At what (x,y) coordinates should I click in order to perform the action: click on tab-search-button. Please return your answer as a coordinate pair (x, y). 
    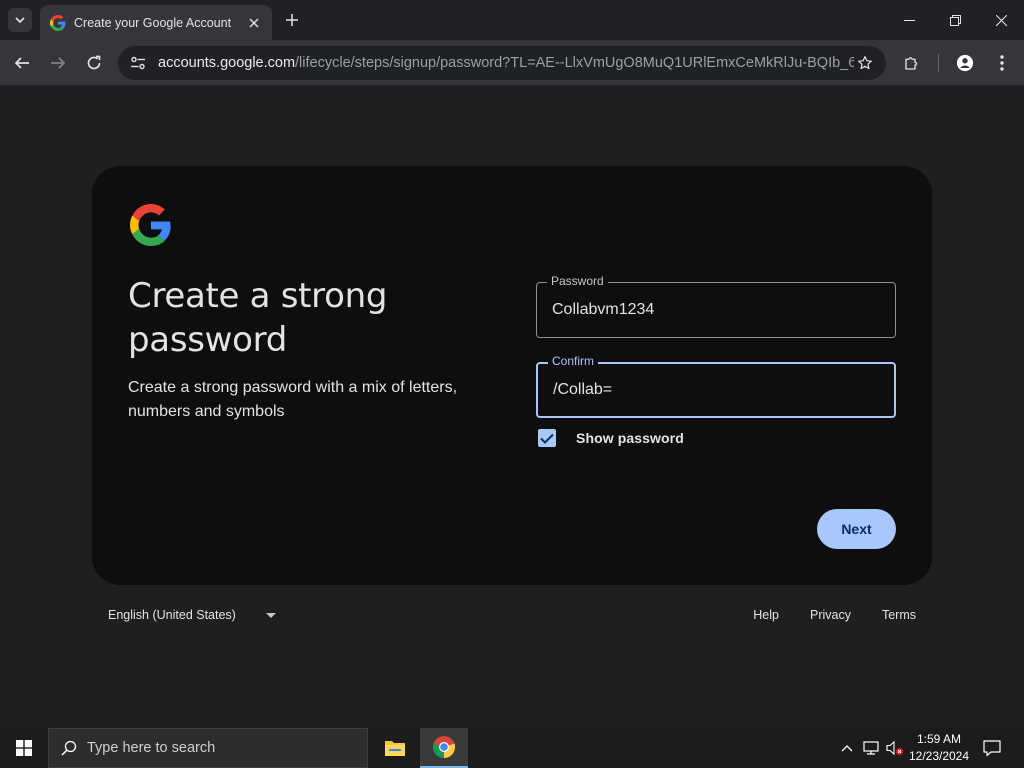
    Looking at the image, I should click on (20, 20).